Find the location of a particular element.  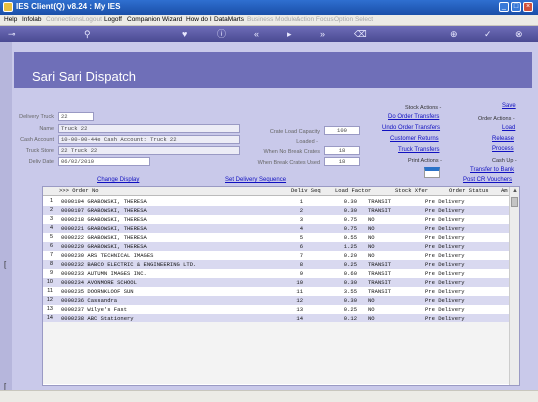

menu-action-focus: Action Focus is located at coordinates (315, 19).